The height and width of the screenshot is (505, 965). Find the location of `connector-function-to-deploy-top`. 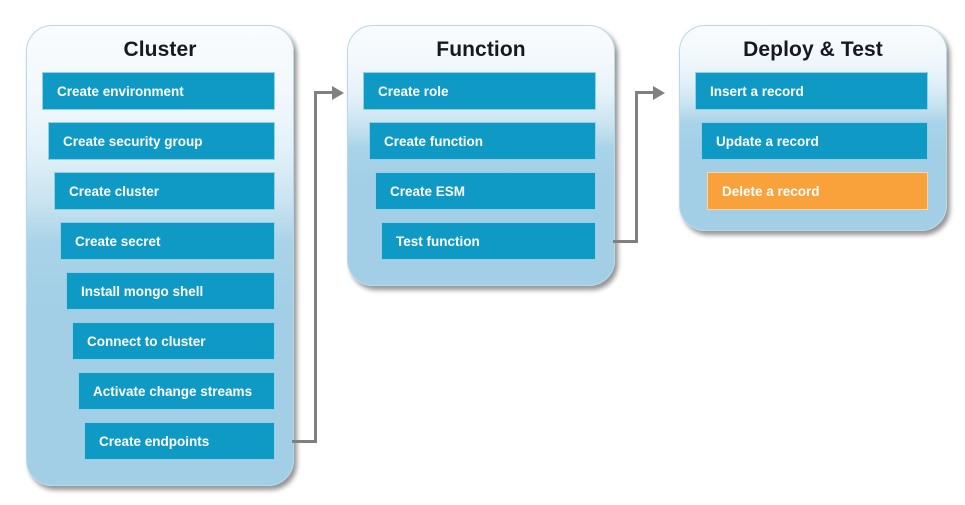

connector-function-to-deploy-top is located at coordinates (645, 92).